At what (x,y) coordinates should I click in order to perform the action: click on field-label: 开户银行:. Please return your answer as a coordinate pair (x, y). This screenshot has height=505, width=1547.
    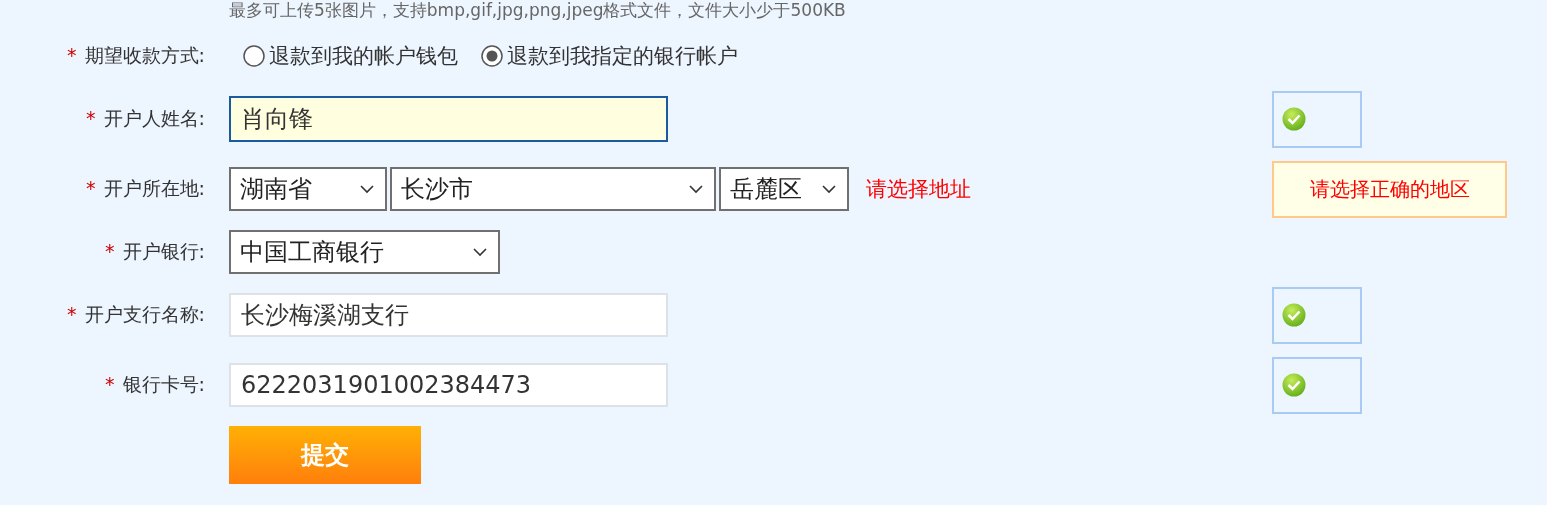
    Looking at the image, I should click on (163, 251).